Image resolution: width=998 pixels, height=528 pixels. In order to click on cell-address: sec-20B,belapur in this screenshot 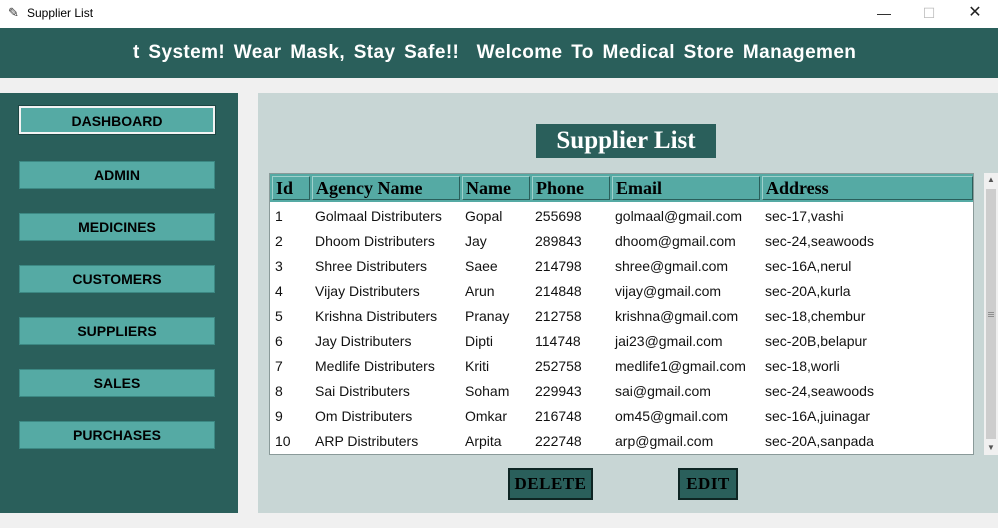, I will do `click(816, 341)`.